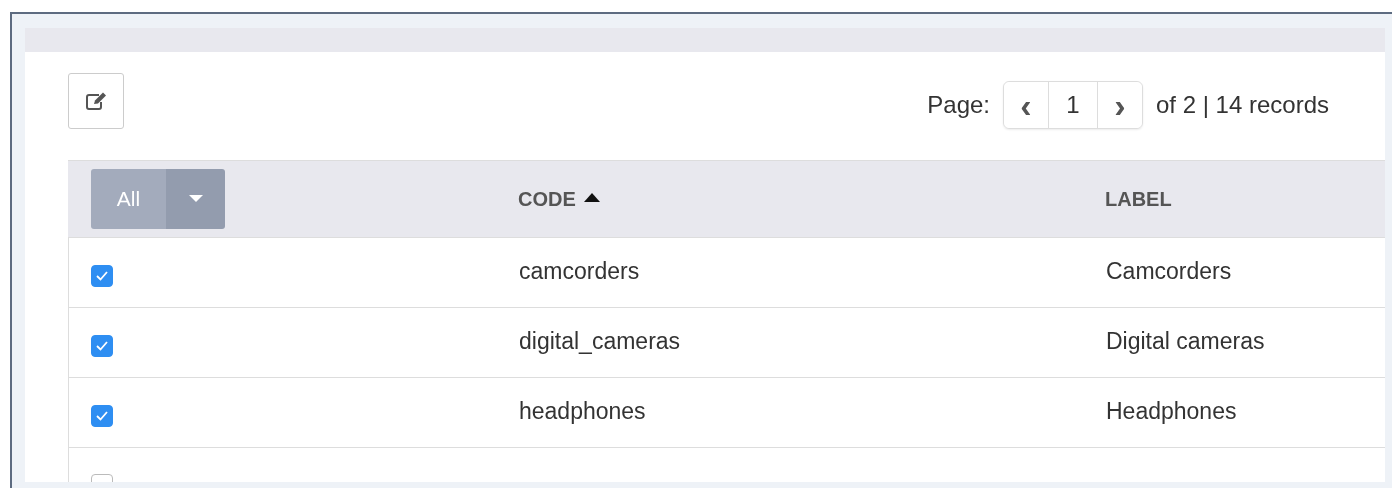 The height and width of the screenshot is (490, 1392). What do you see at coordinates (1073, 105) in the screenshot?
I see `page-number-field: 1` at bounding box center [1073, 105].